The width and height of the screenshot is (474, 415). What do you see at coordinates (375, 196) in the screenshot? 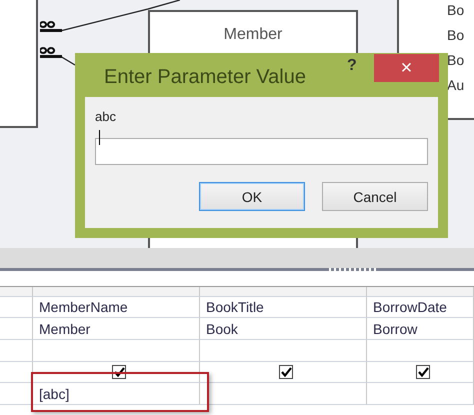
I see `cancel-button: Cancel` at bounding box center [375, 196].